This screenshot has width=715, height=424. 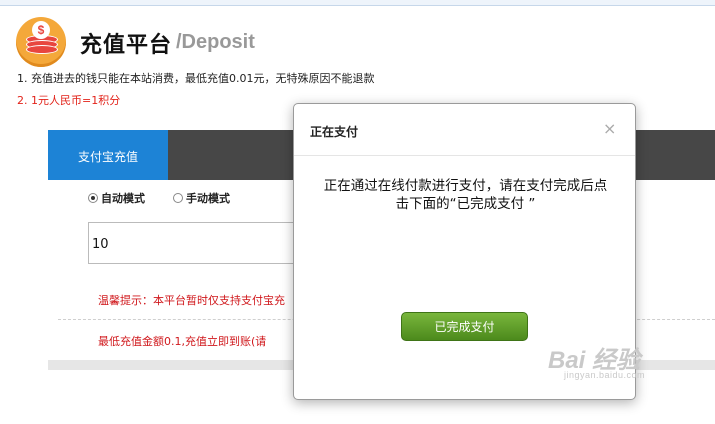 I want to click on watermark-sub: jingyan.baidu.com, so click(x=605, y=375).